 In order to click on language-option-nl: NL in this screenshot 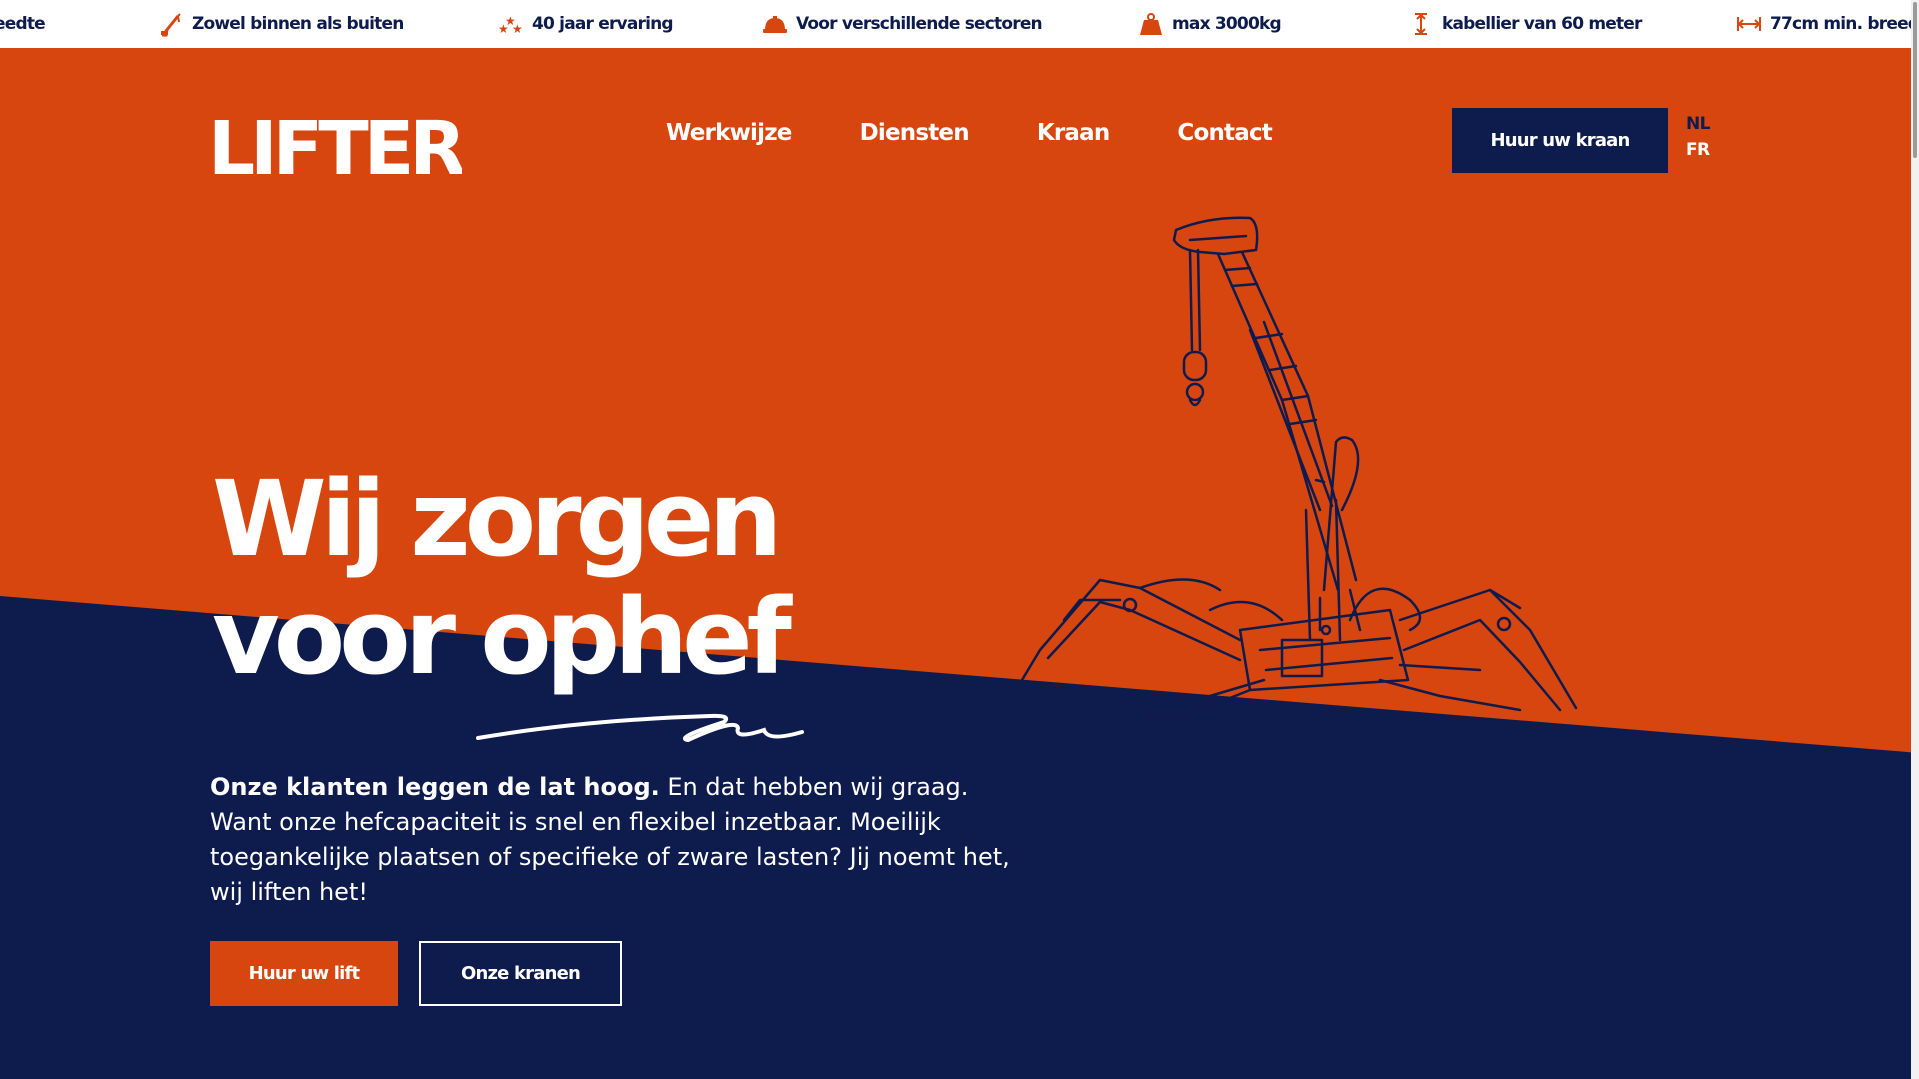, I will do `click(1698, 124)`.